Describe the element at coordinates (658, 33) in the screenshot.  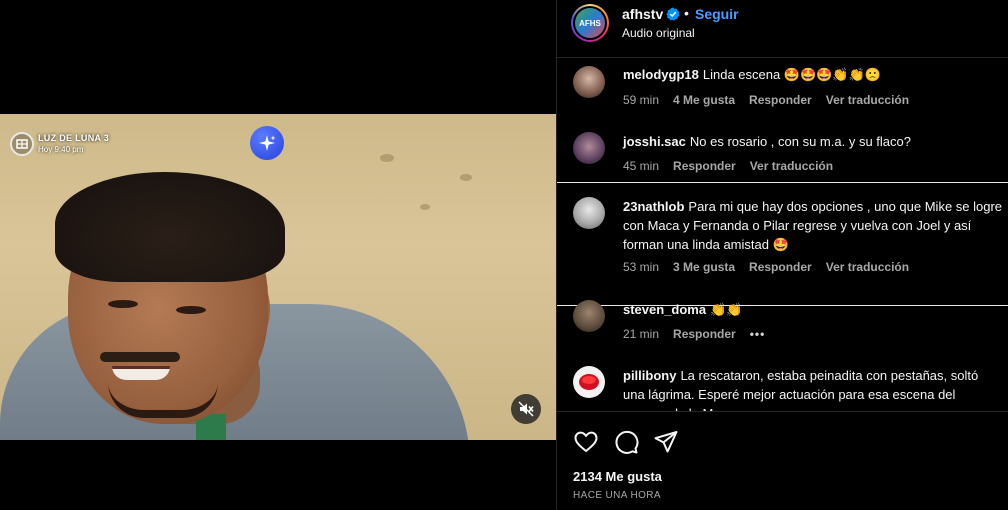
I see `audio-link: Audio original` at that location.